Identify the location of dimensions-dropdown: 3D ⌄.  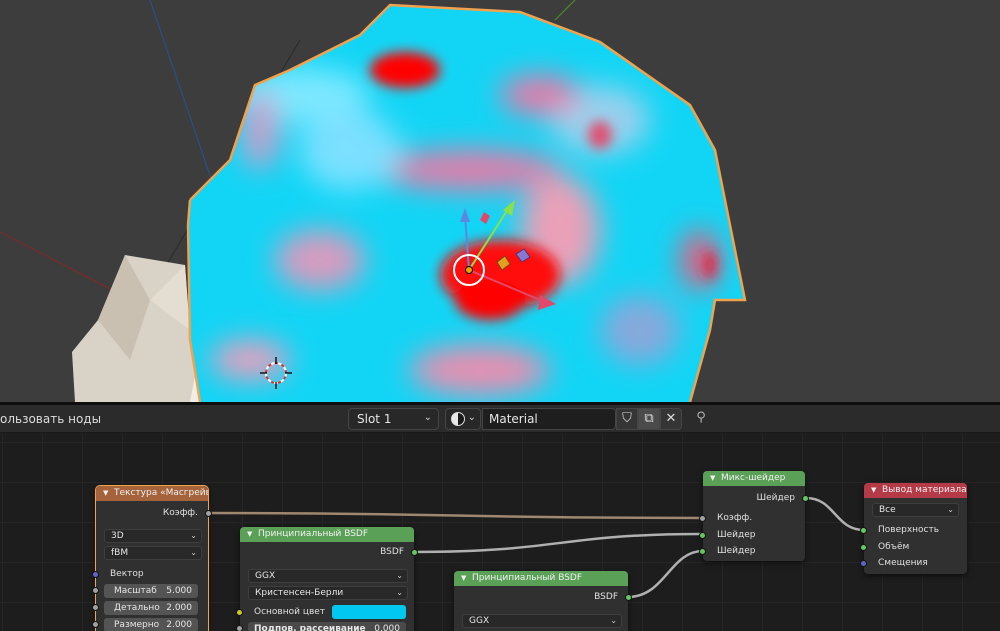
(153, 536).